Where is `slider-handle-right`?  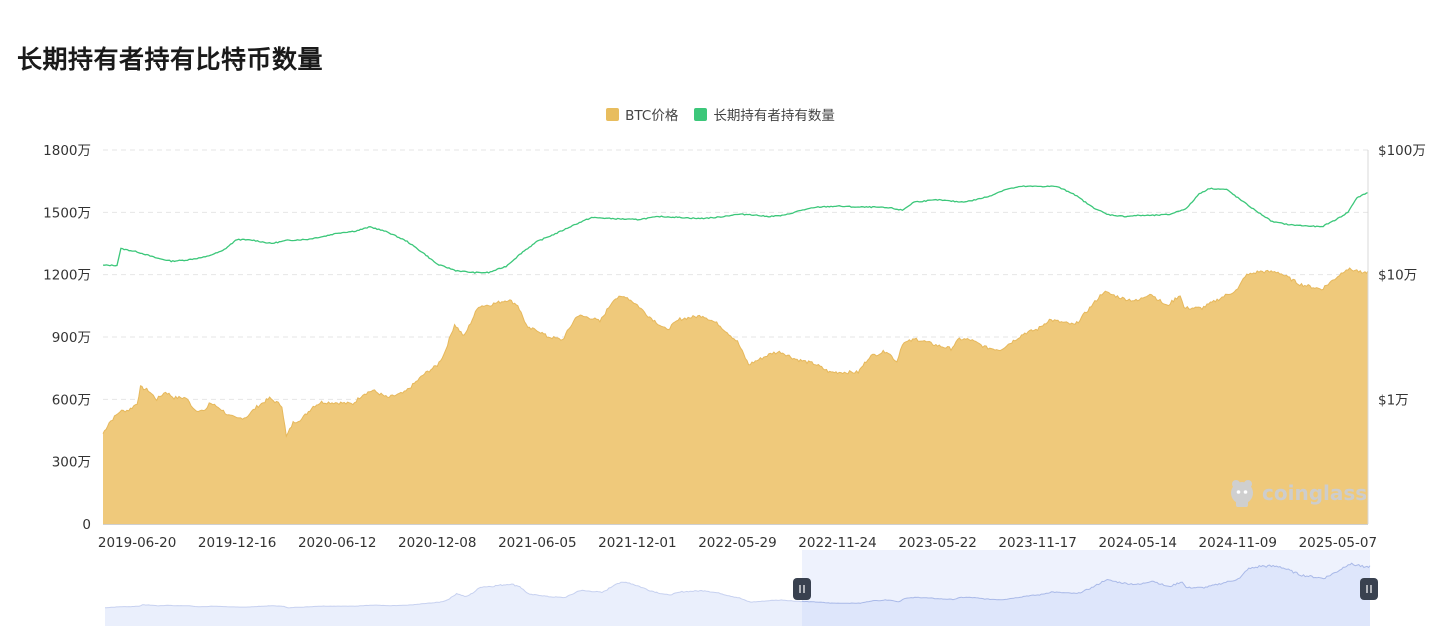 slider-handle-right is located at coordinates (1369, 589).